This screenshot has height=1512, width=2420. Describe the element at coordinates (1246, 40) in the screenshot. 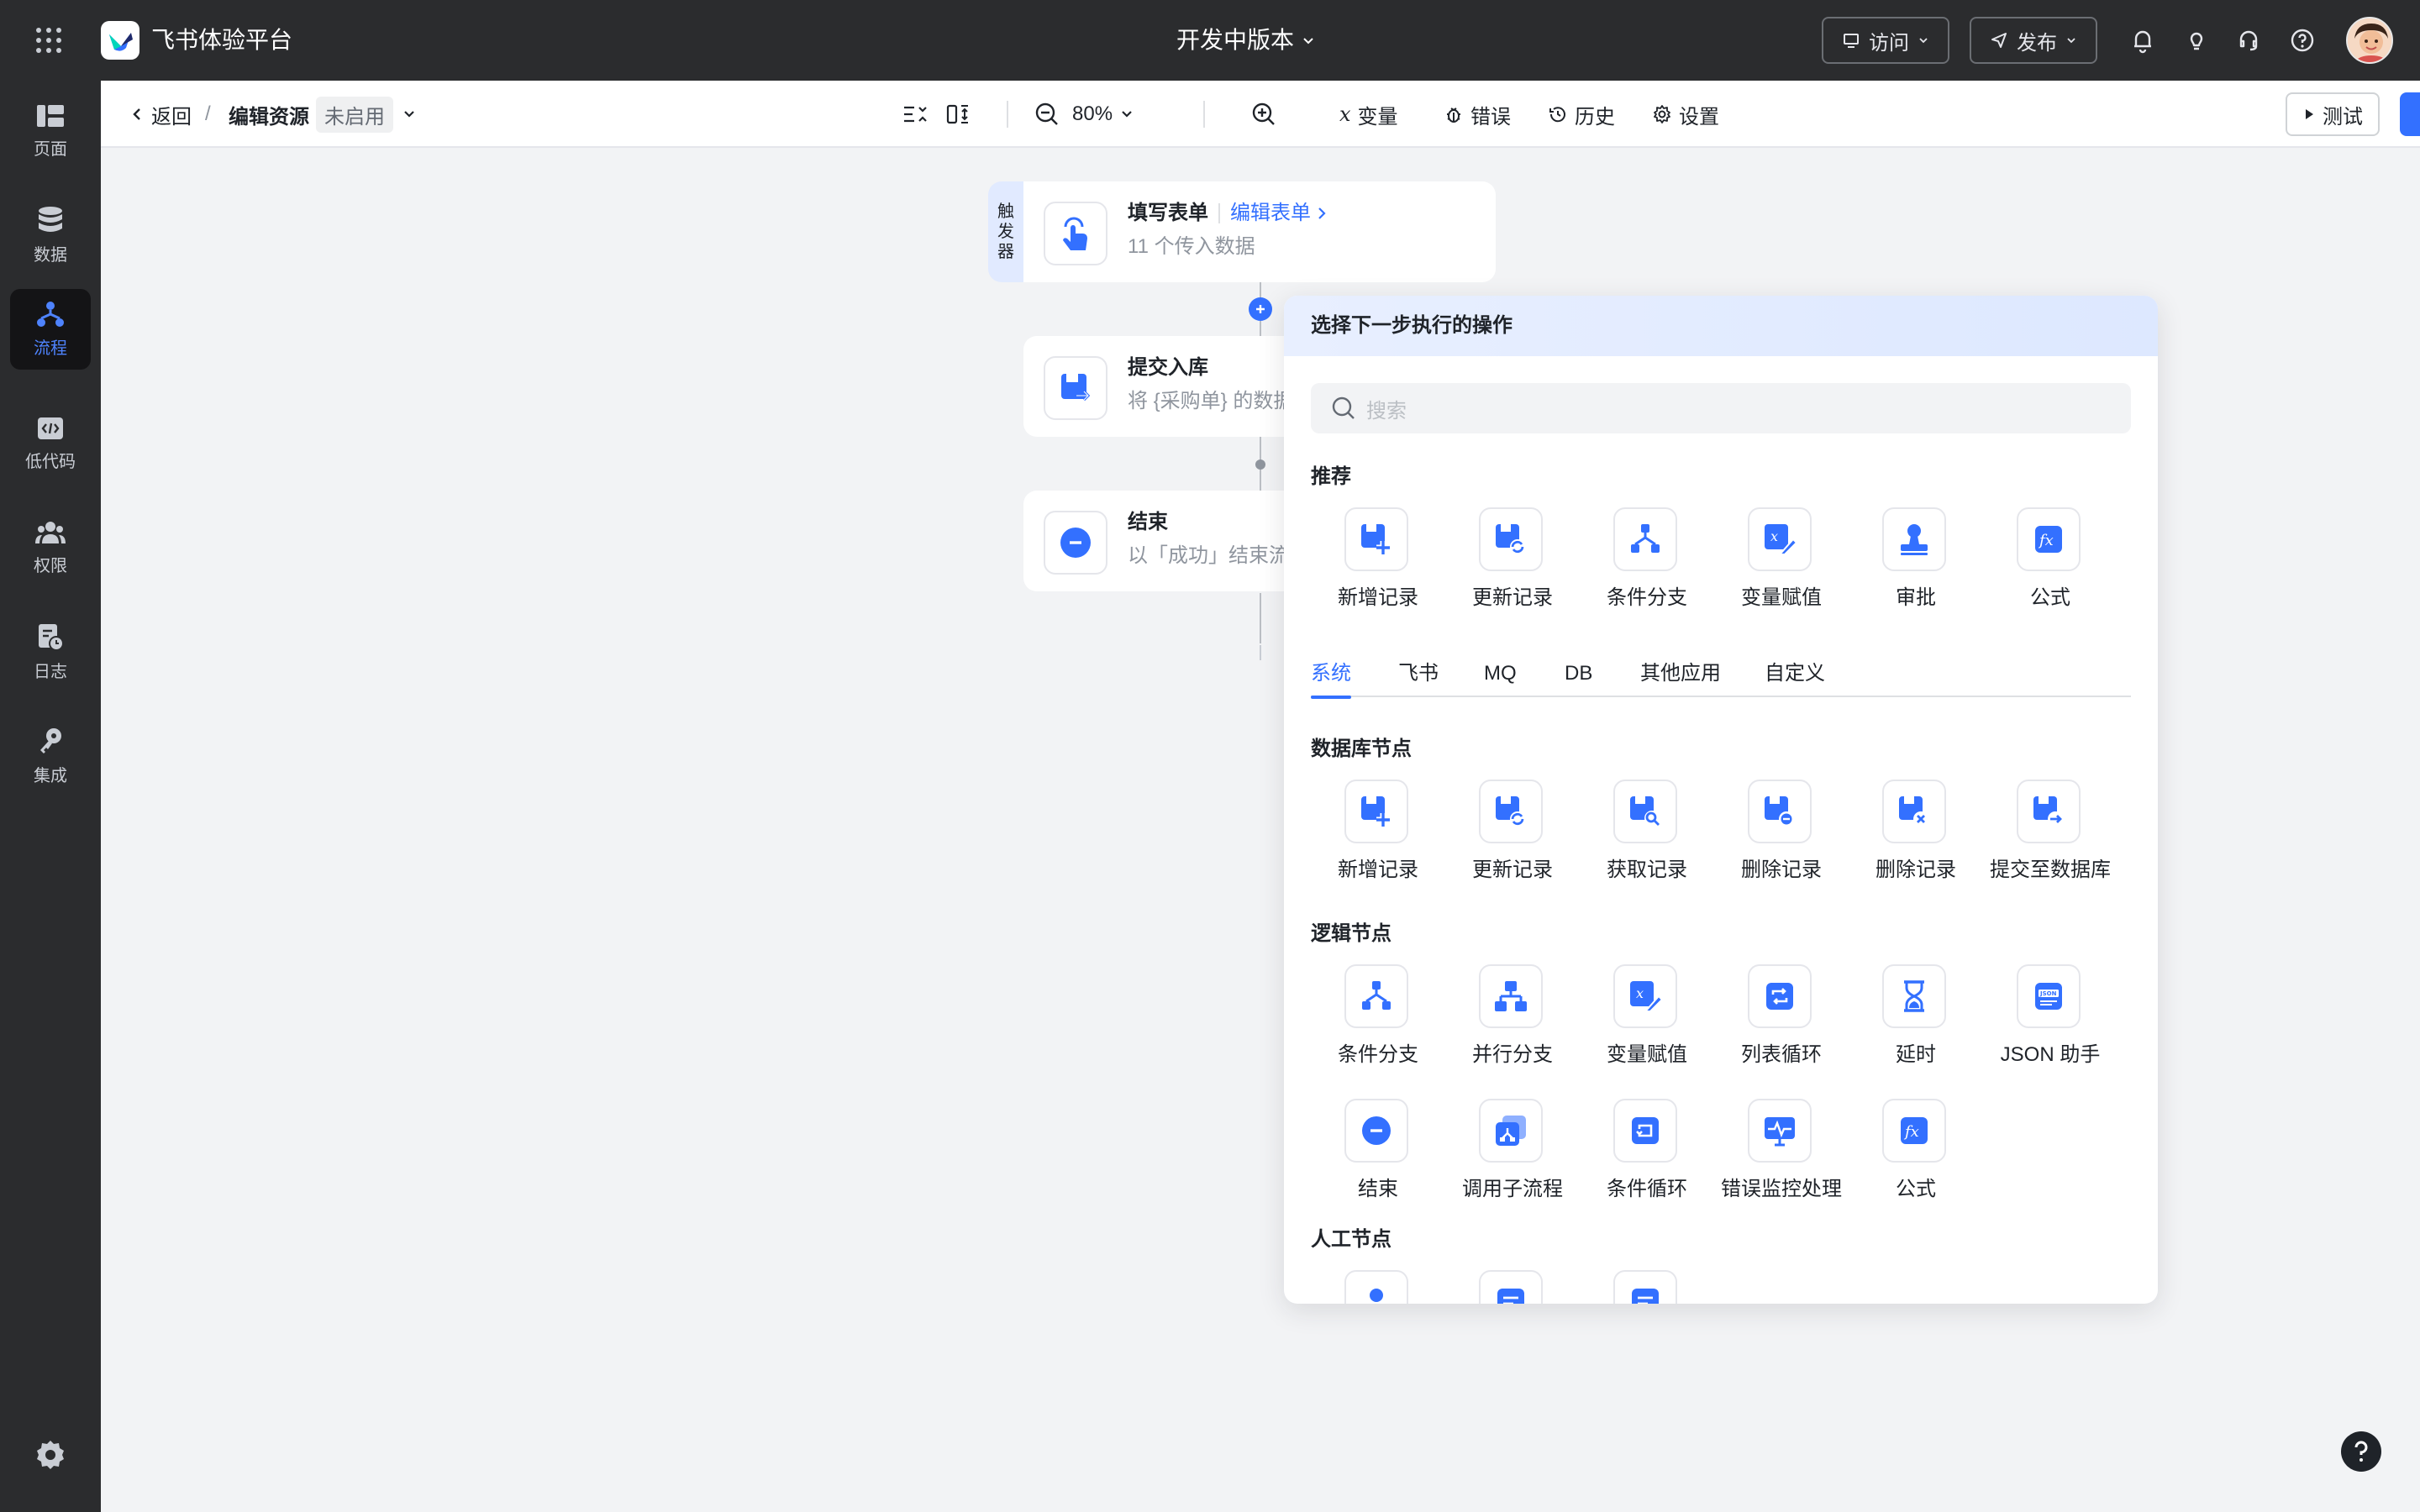

I see `version-selector: 开发中版本` at that location.